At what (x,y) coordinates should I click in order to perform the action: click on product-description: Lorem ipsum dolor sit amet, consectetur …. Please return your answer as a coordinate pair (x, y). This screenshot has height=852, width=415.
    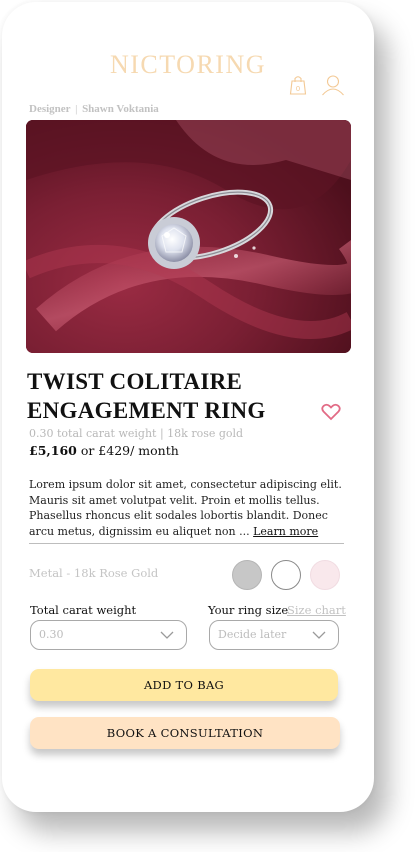
    Looking at the image, I should click on (188, 508).